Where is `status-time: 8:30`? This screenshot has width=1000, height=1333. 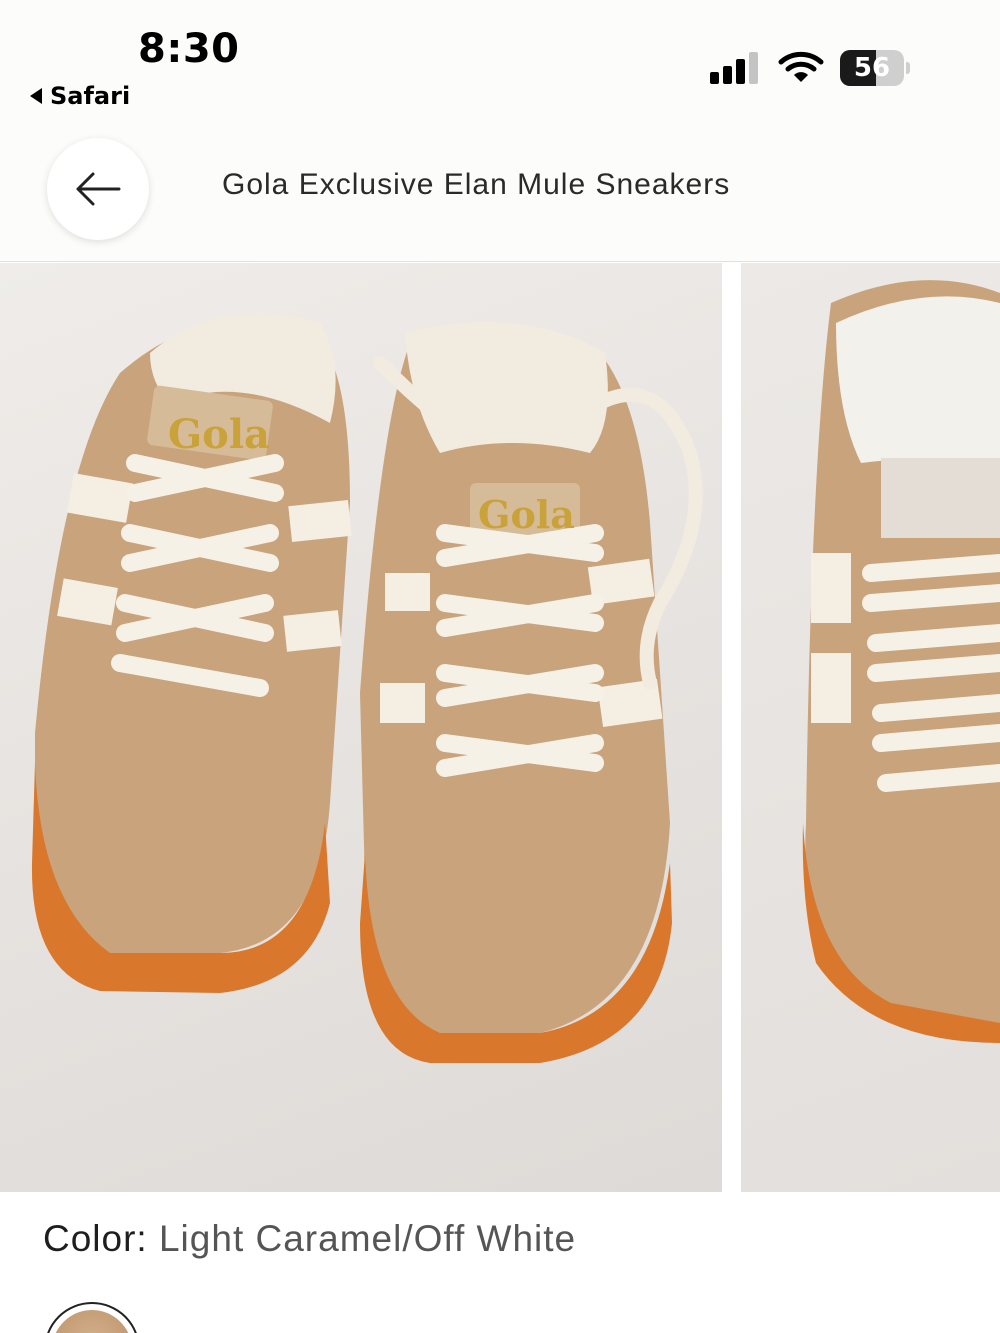 status-time: 8:30 is located at coordinates (189, 49).